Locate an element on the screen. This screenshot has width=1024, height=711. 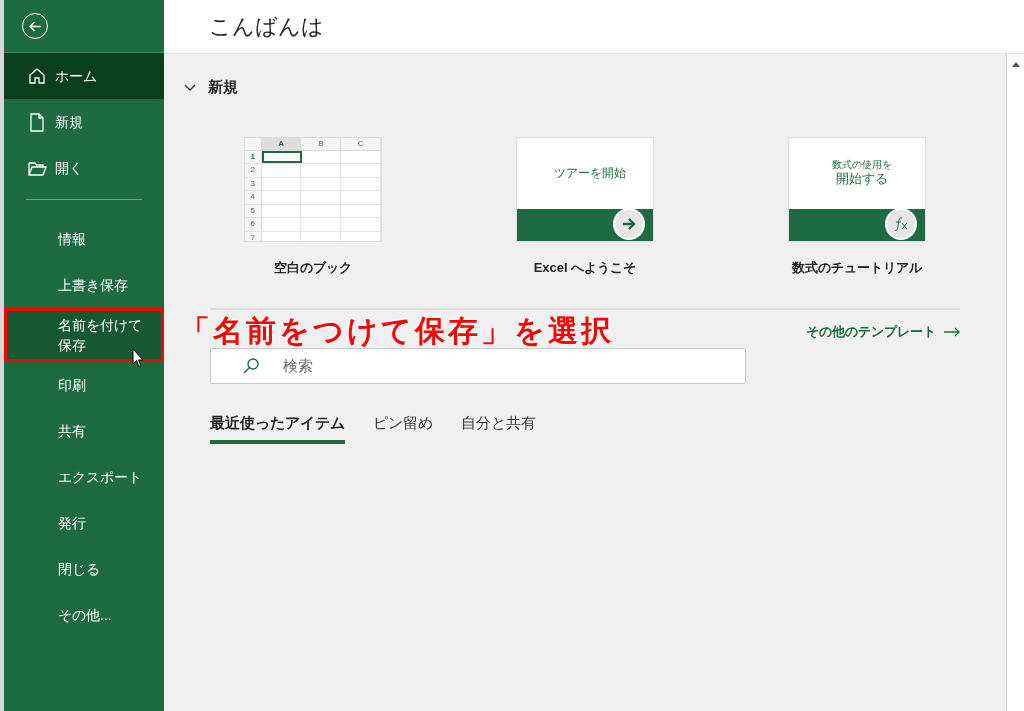
home-icon is located at coordinates (37, 76).